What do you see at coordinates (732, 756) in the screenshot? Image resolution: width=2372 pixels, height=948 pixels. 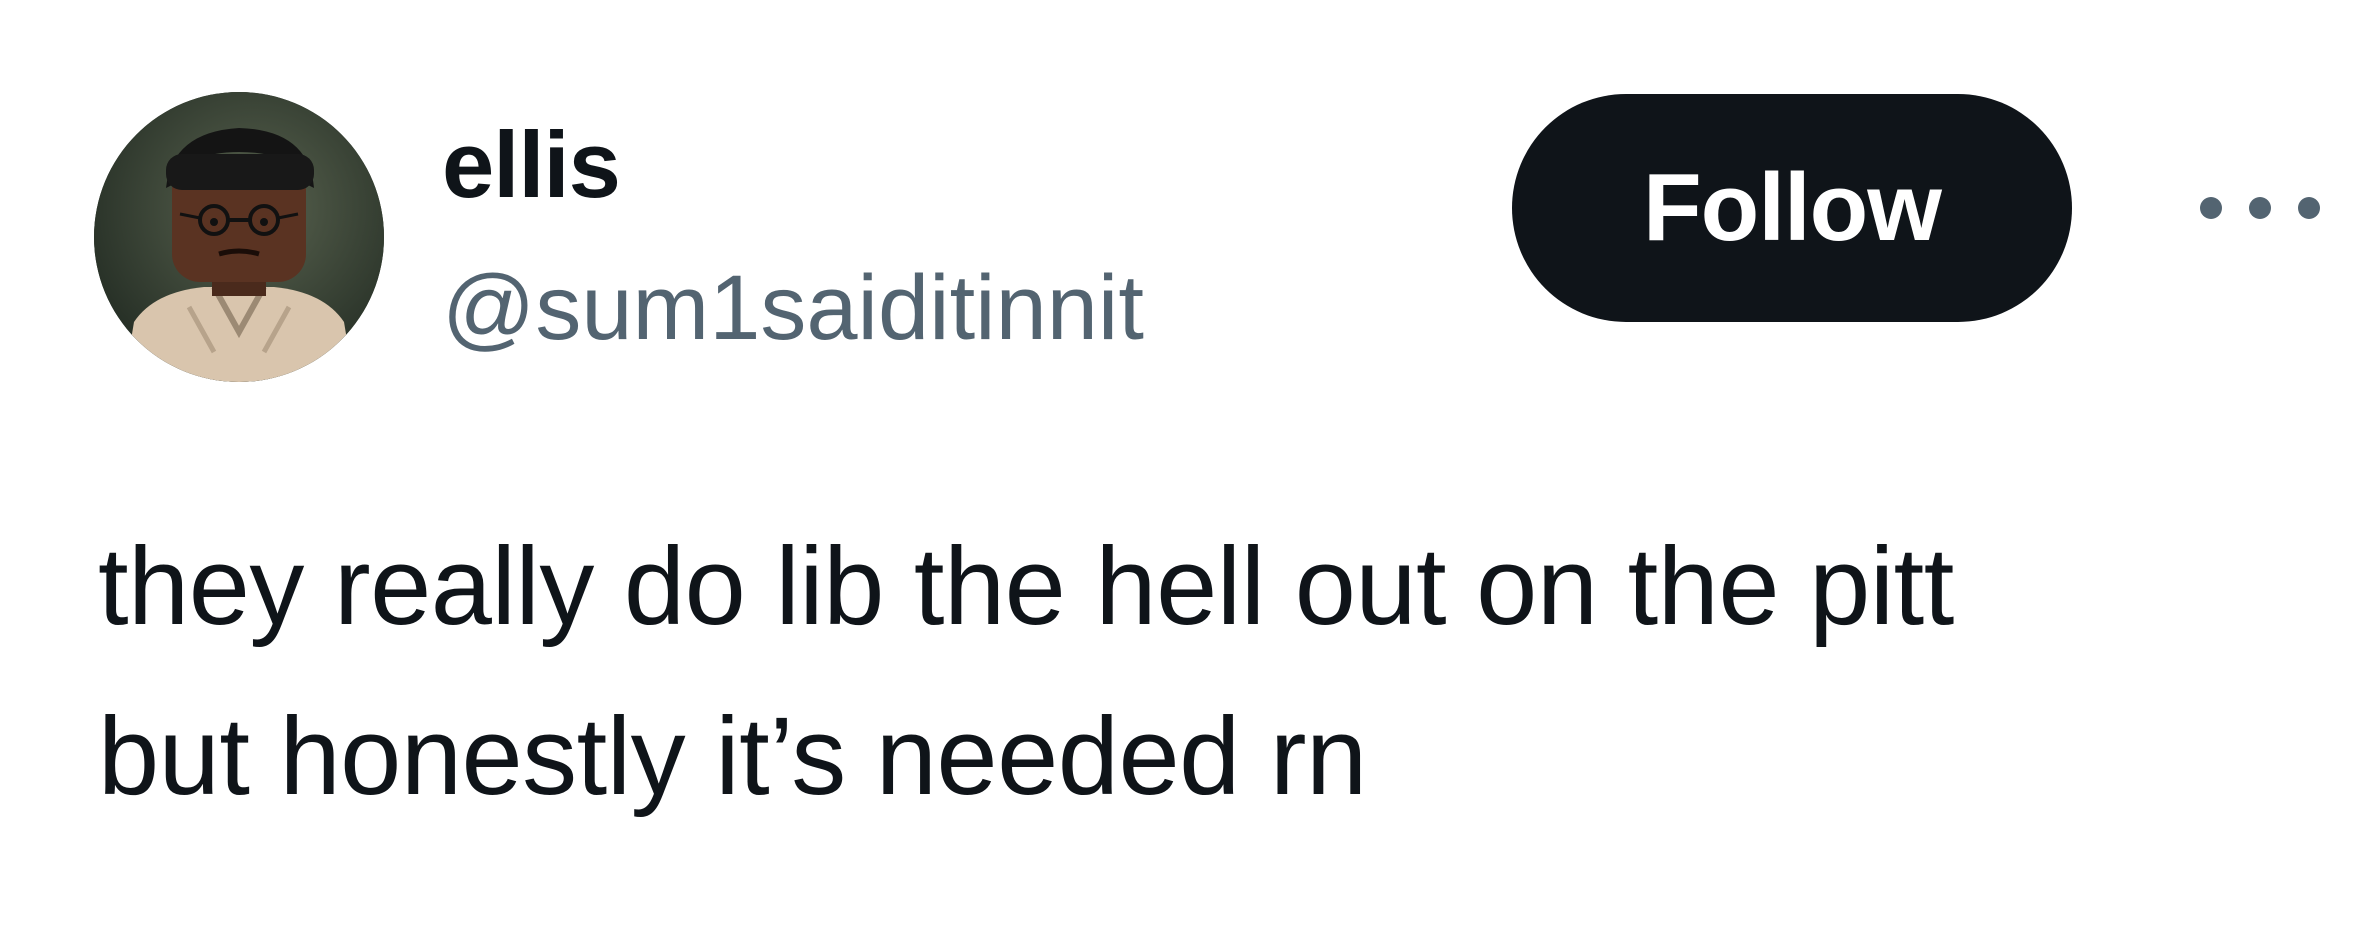 I see `tweet-text-line: but honestly it’s needed rn` at bounding box center [732, 756].